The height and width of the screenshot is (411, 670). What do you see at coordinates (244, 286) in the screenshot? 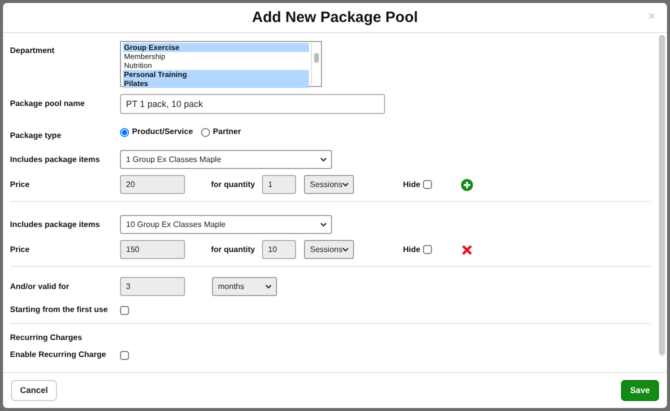
I see `unit-dropdown: months` at bounding box center [244, 286].